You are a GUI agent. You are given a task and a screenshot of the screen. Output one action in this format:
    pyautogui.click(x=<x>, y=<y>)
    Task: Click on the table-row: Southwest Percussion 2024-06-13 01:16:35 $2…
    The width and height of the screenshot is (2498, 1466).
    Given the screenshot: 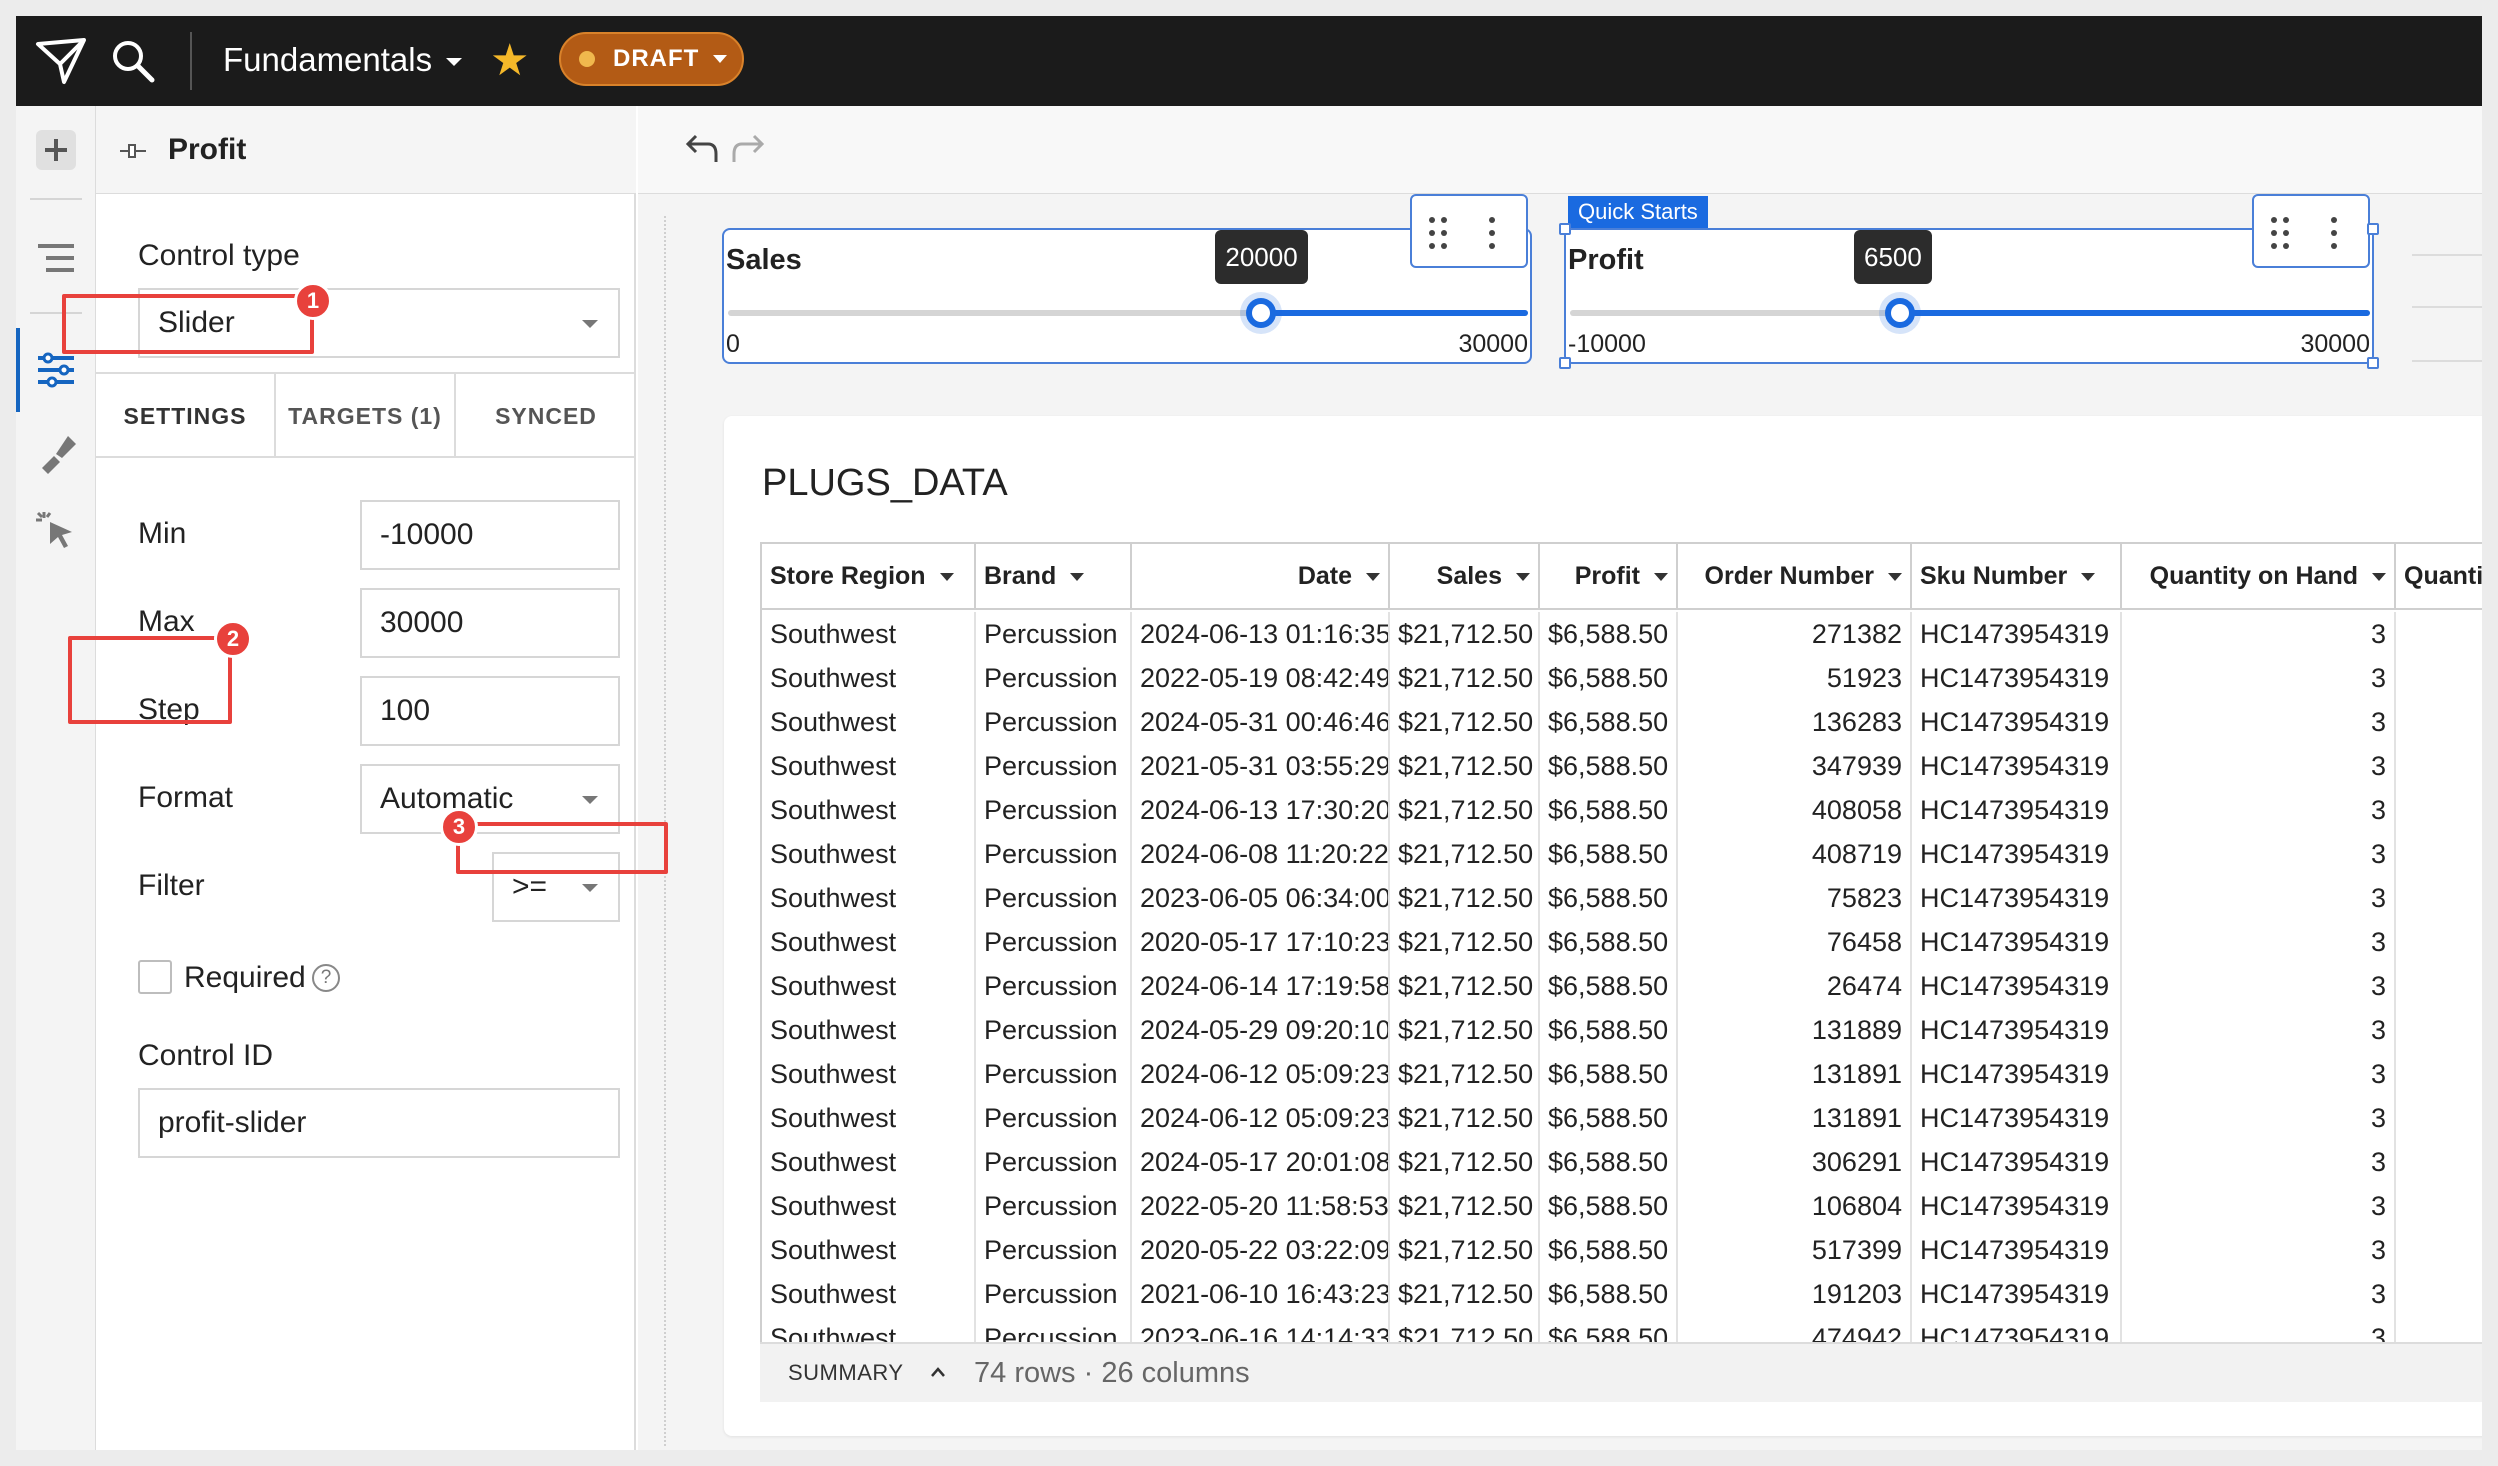 What is the action you would take?
    pyautogui.click(x=1622, y=634)
    